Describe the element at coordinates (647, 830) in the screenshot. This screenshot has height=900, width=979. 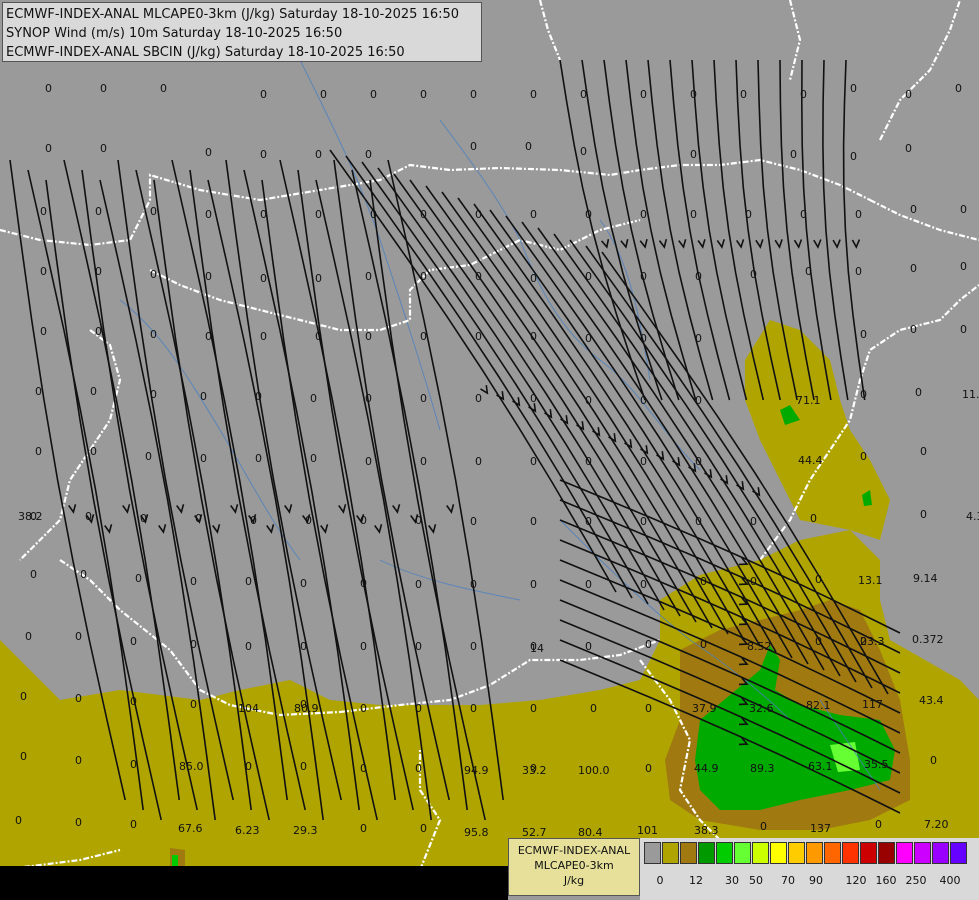
I see `cape-value-label: 101` at that location.